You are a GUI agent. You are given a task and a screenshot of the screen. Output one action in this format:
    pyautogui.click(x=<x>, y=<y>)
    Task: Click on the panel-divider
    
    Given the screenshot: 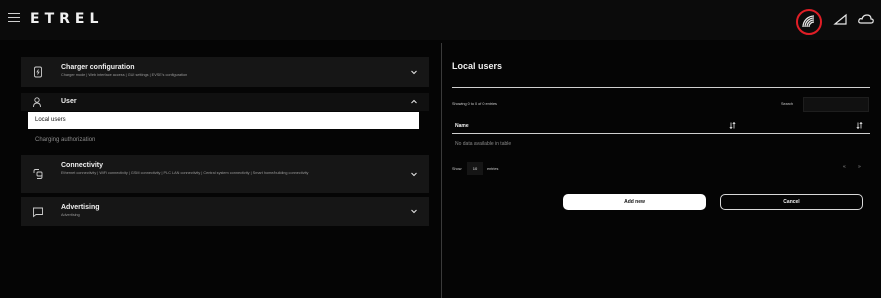 What is the action you would take?
    pyautogui.click(x=441, y=170)
    